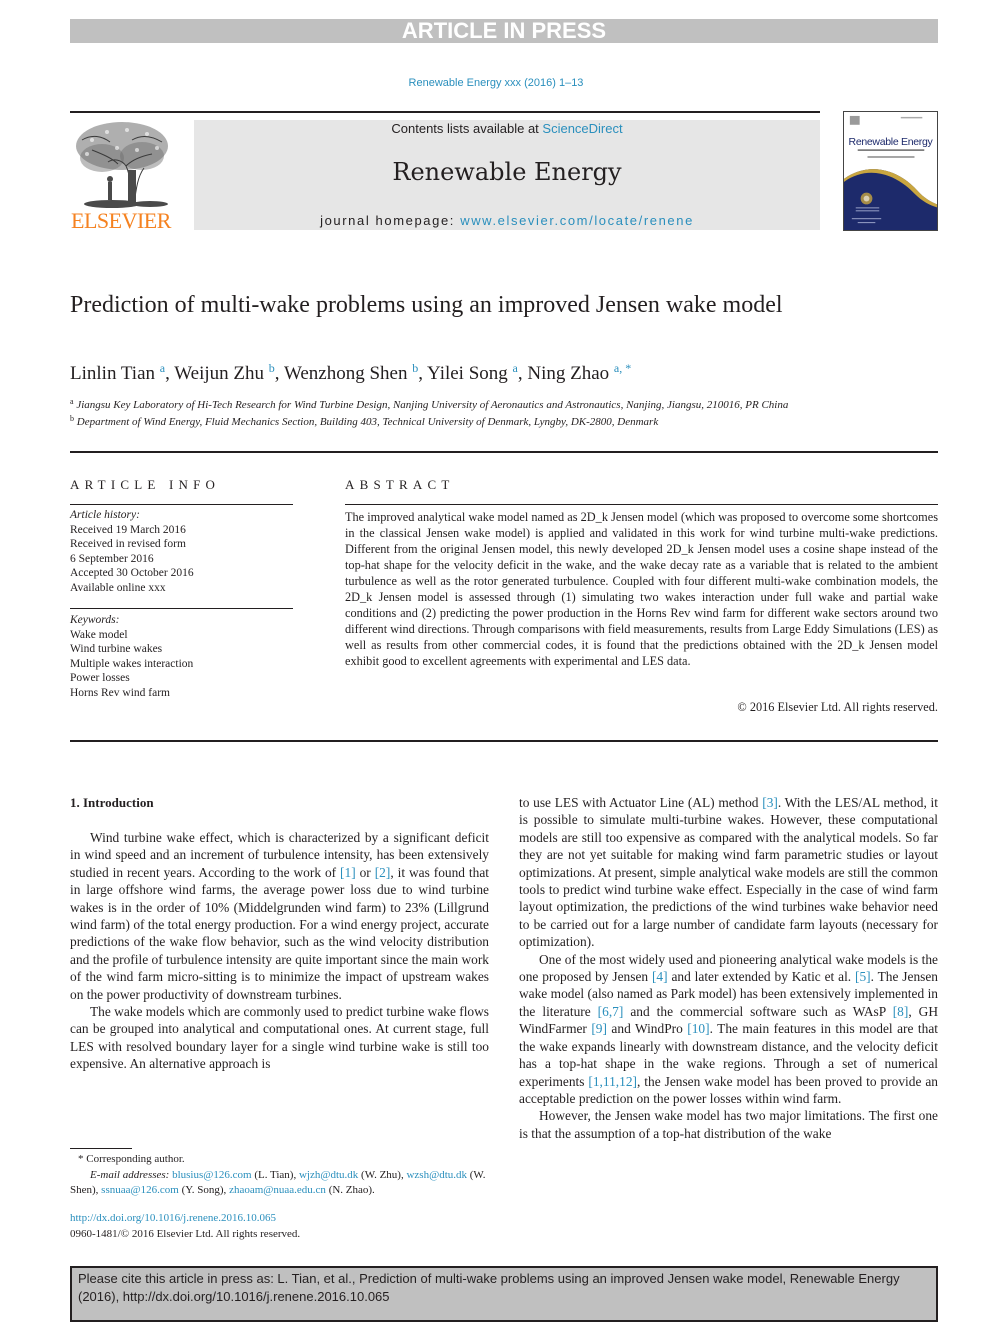 This screenshot has width=992, height=1323. What do you see at coordinates (181, 608) in the screenshot?
I see `keywords-rule` at bounding box center [181, 608].